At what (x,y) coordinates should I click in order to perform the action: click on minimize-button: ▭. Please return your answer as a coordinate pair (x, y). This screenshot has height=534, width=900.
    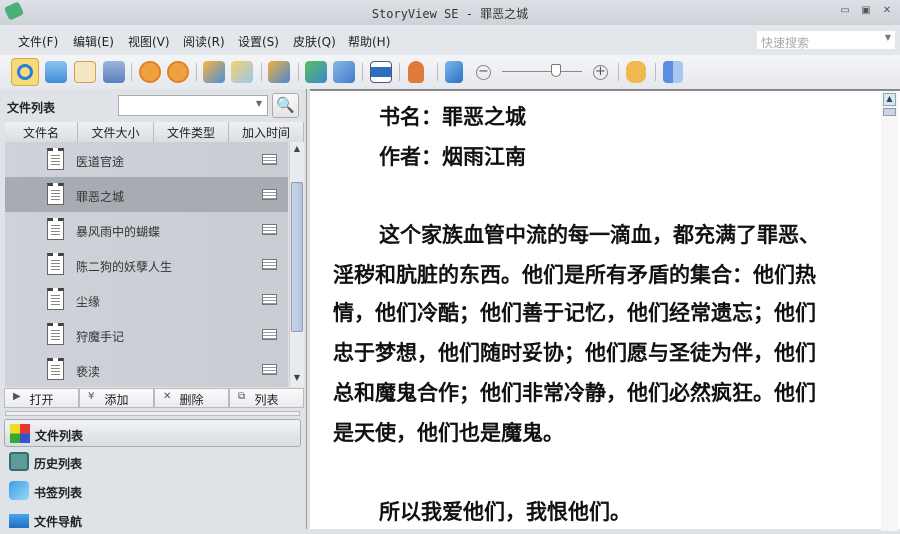
    Looking at the image, I should click on (845, 11).